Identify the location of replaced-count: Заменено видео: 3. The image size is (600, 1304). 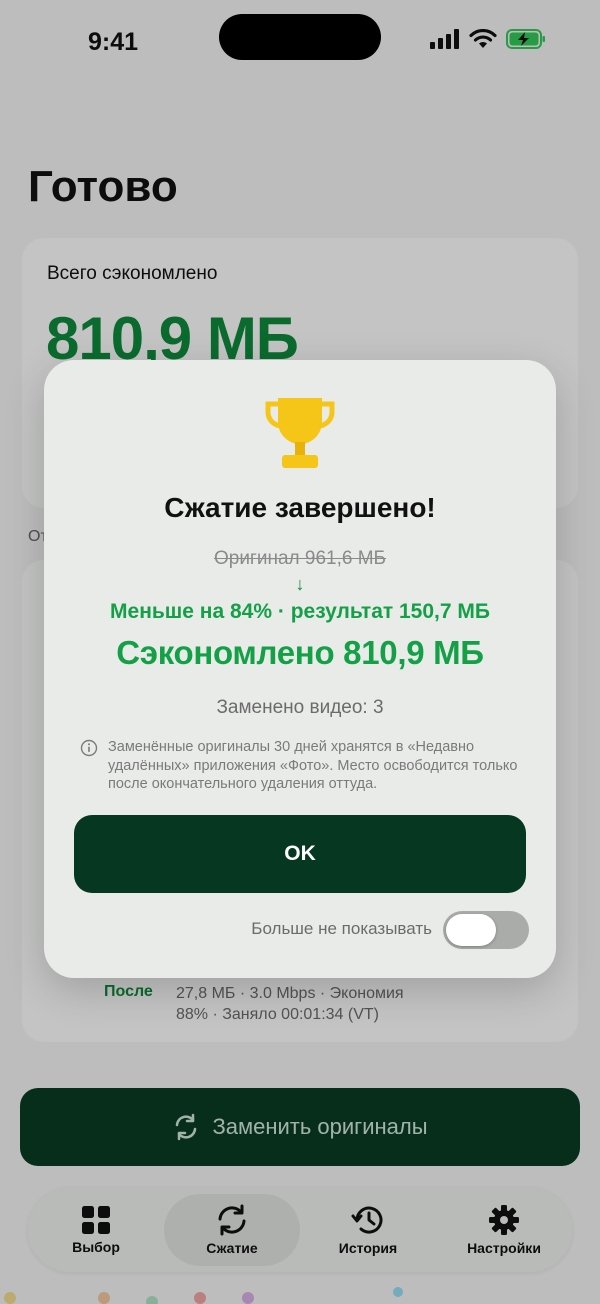
(300, 707).